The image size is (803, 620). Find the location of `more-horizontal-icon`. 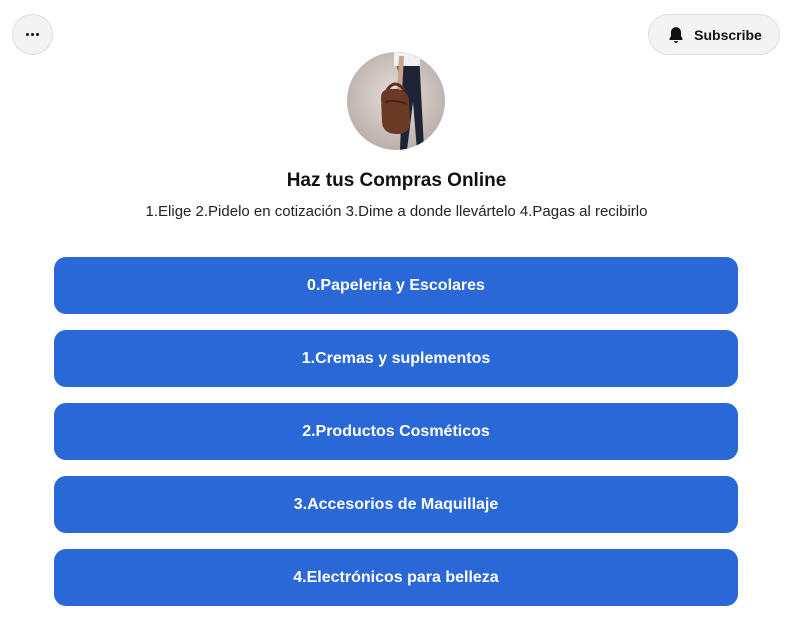

more-horizontal-icon is located at coordinates (32, 34).